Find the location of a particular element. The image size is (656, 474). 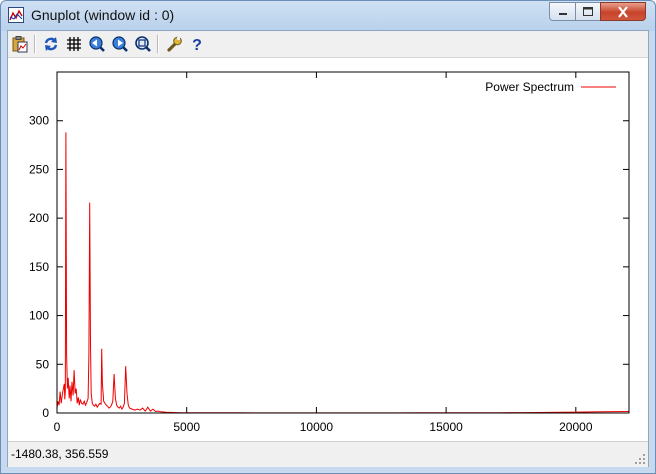

toggle-grid-button is located at coordinates (74, 44).